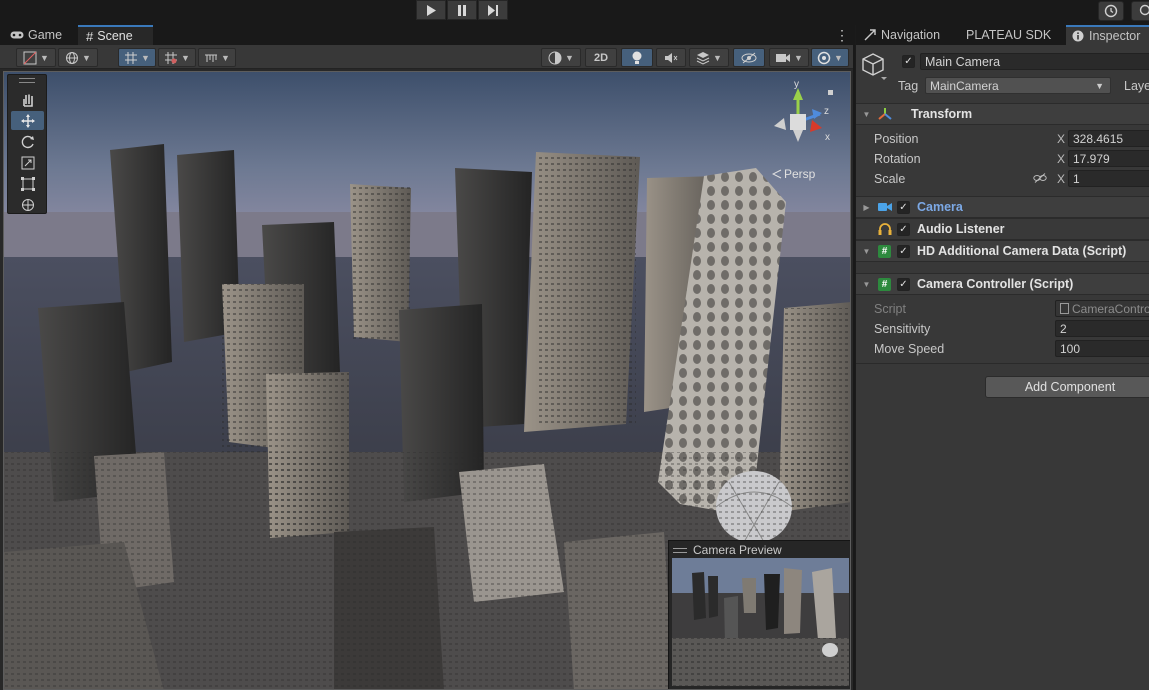  I want to click on increment-snap-dropdown: ▼, so click(177, 57).